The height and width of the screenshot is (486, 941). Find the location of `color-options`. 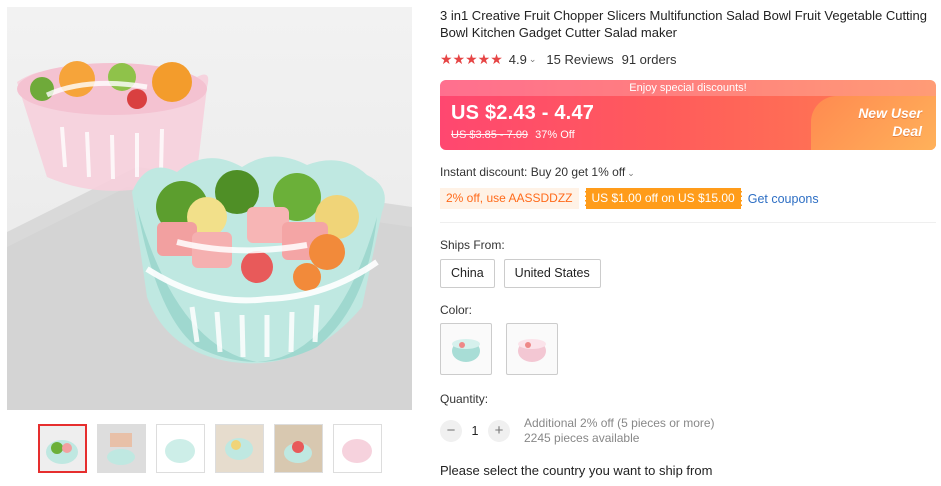

color-options is located at coordinates (499, 349).